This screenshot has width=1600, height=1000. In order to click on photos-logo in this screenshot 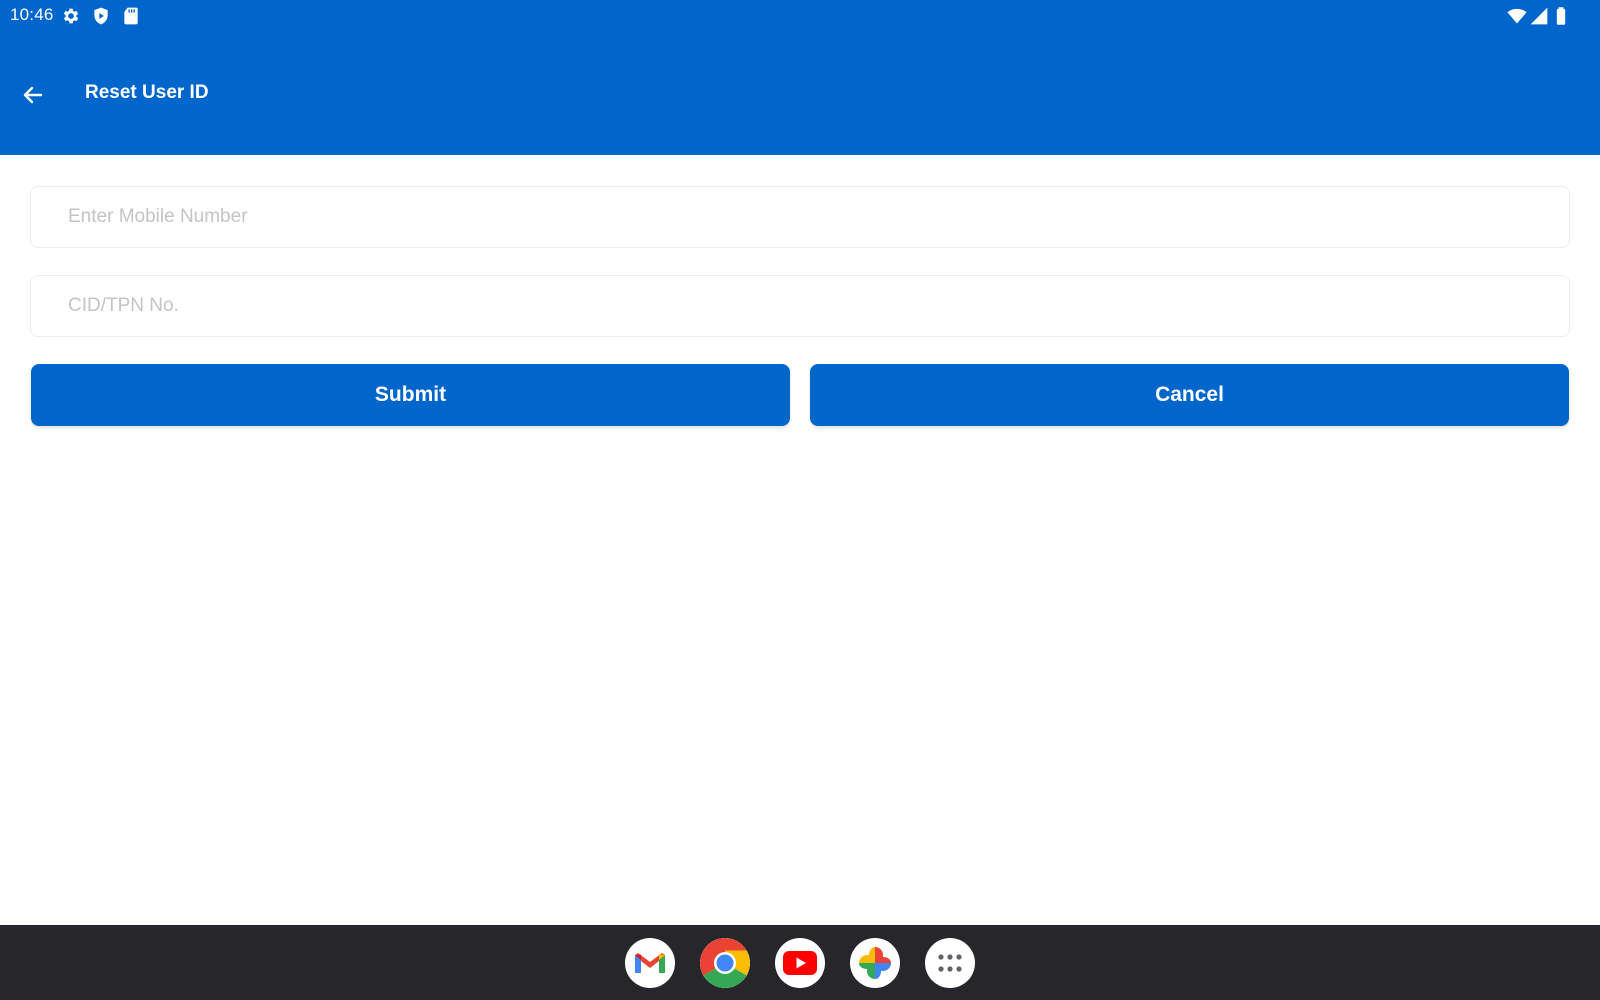, I will do `click(875, 963)`.